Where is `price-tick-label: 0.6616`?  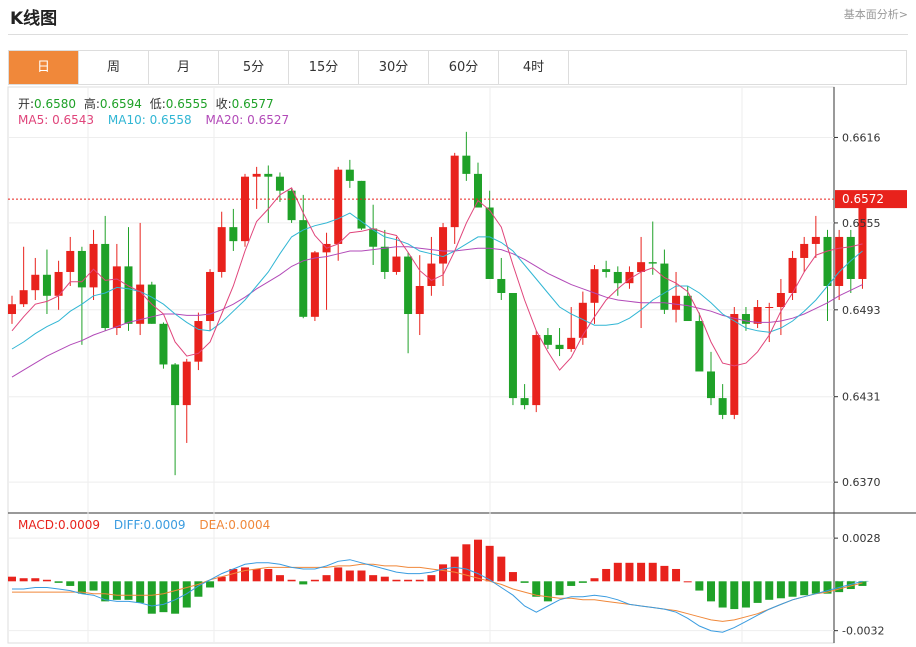 price-tick-label: 0.6616 is located at coordinates (861, 137).